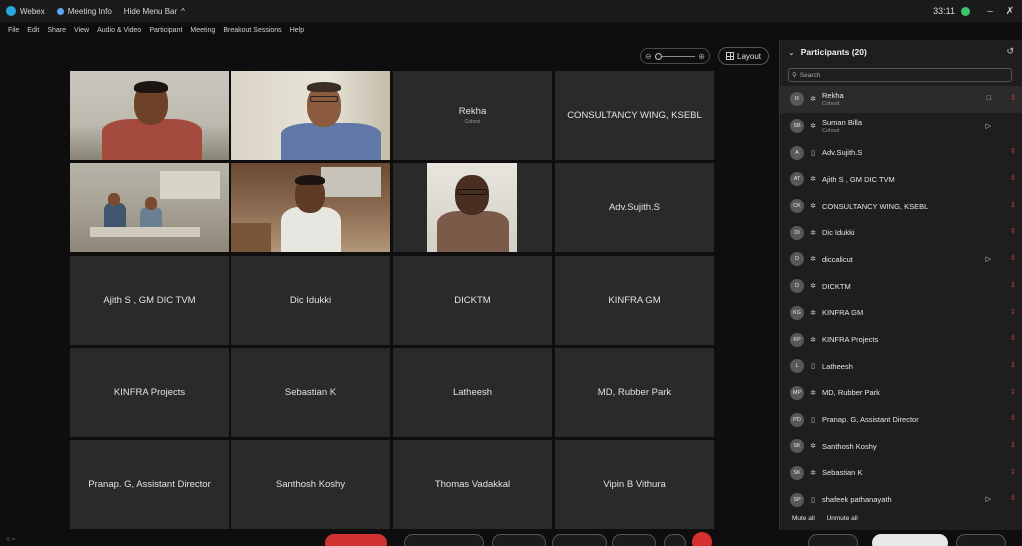  What do you see at coordinates (901, 259) in the screenshot?
I see `participant-row: D ✲ diccalicut ▷ ‡` at bounding box center [901, 259].